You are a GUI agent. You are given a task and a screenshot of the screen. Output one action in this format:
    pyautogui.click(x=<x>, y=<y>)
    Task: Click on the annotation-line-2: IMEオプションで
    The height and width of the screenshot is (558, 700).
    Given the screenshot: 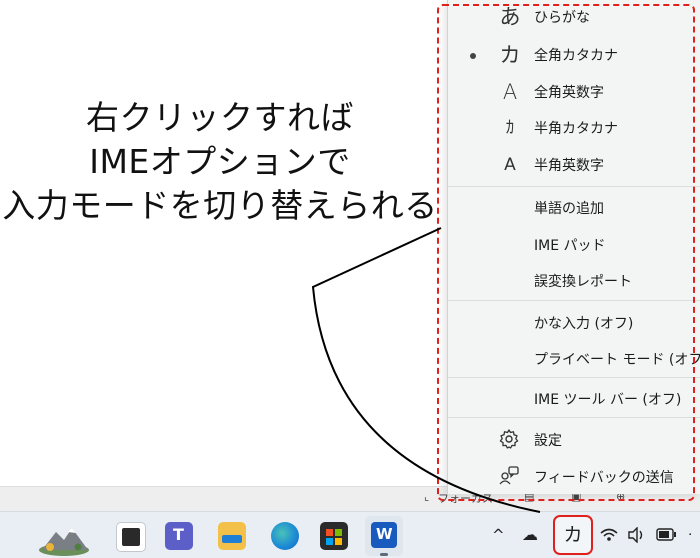 What is the action you would take?
    pyautogui.click(x=220, y=161)
    